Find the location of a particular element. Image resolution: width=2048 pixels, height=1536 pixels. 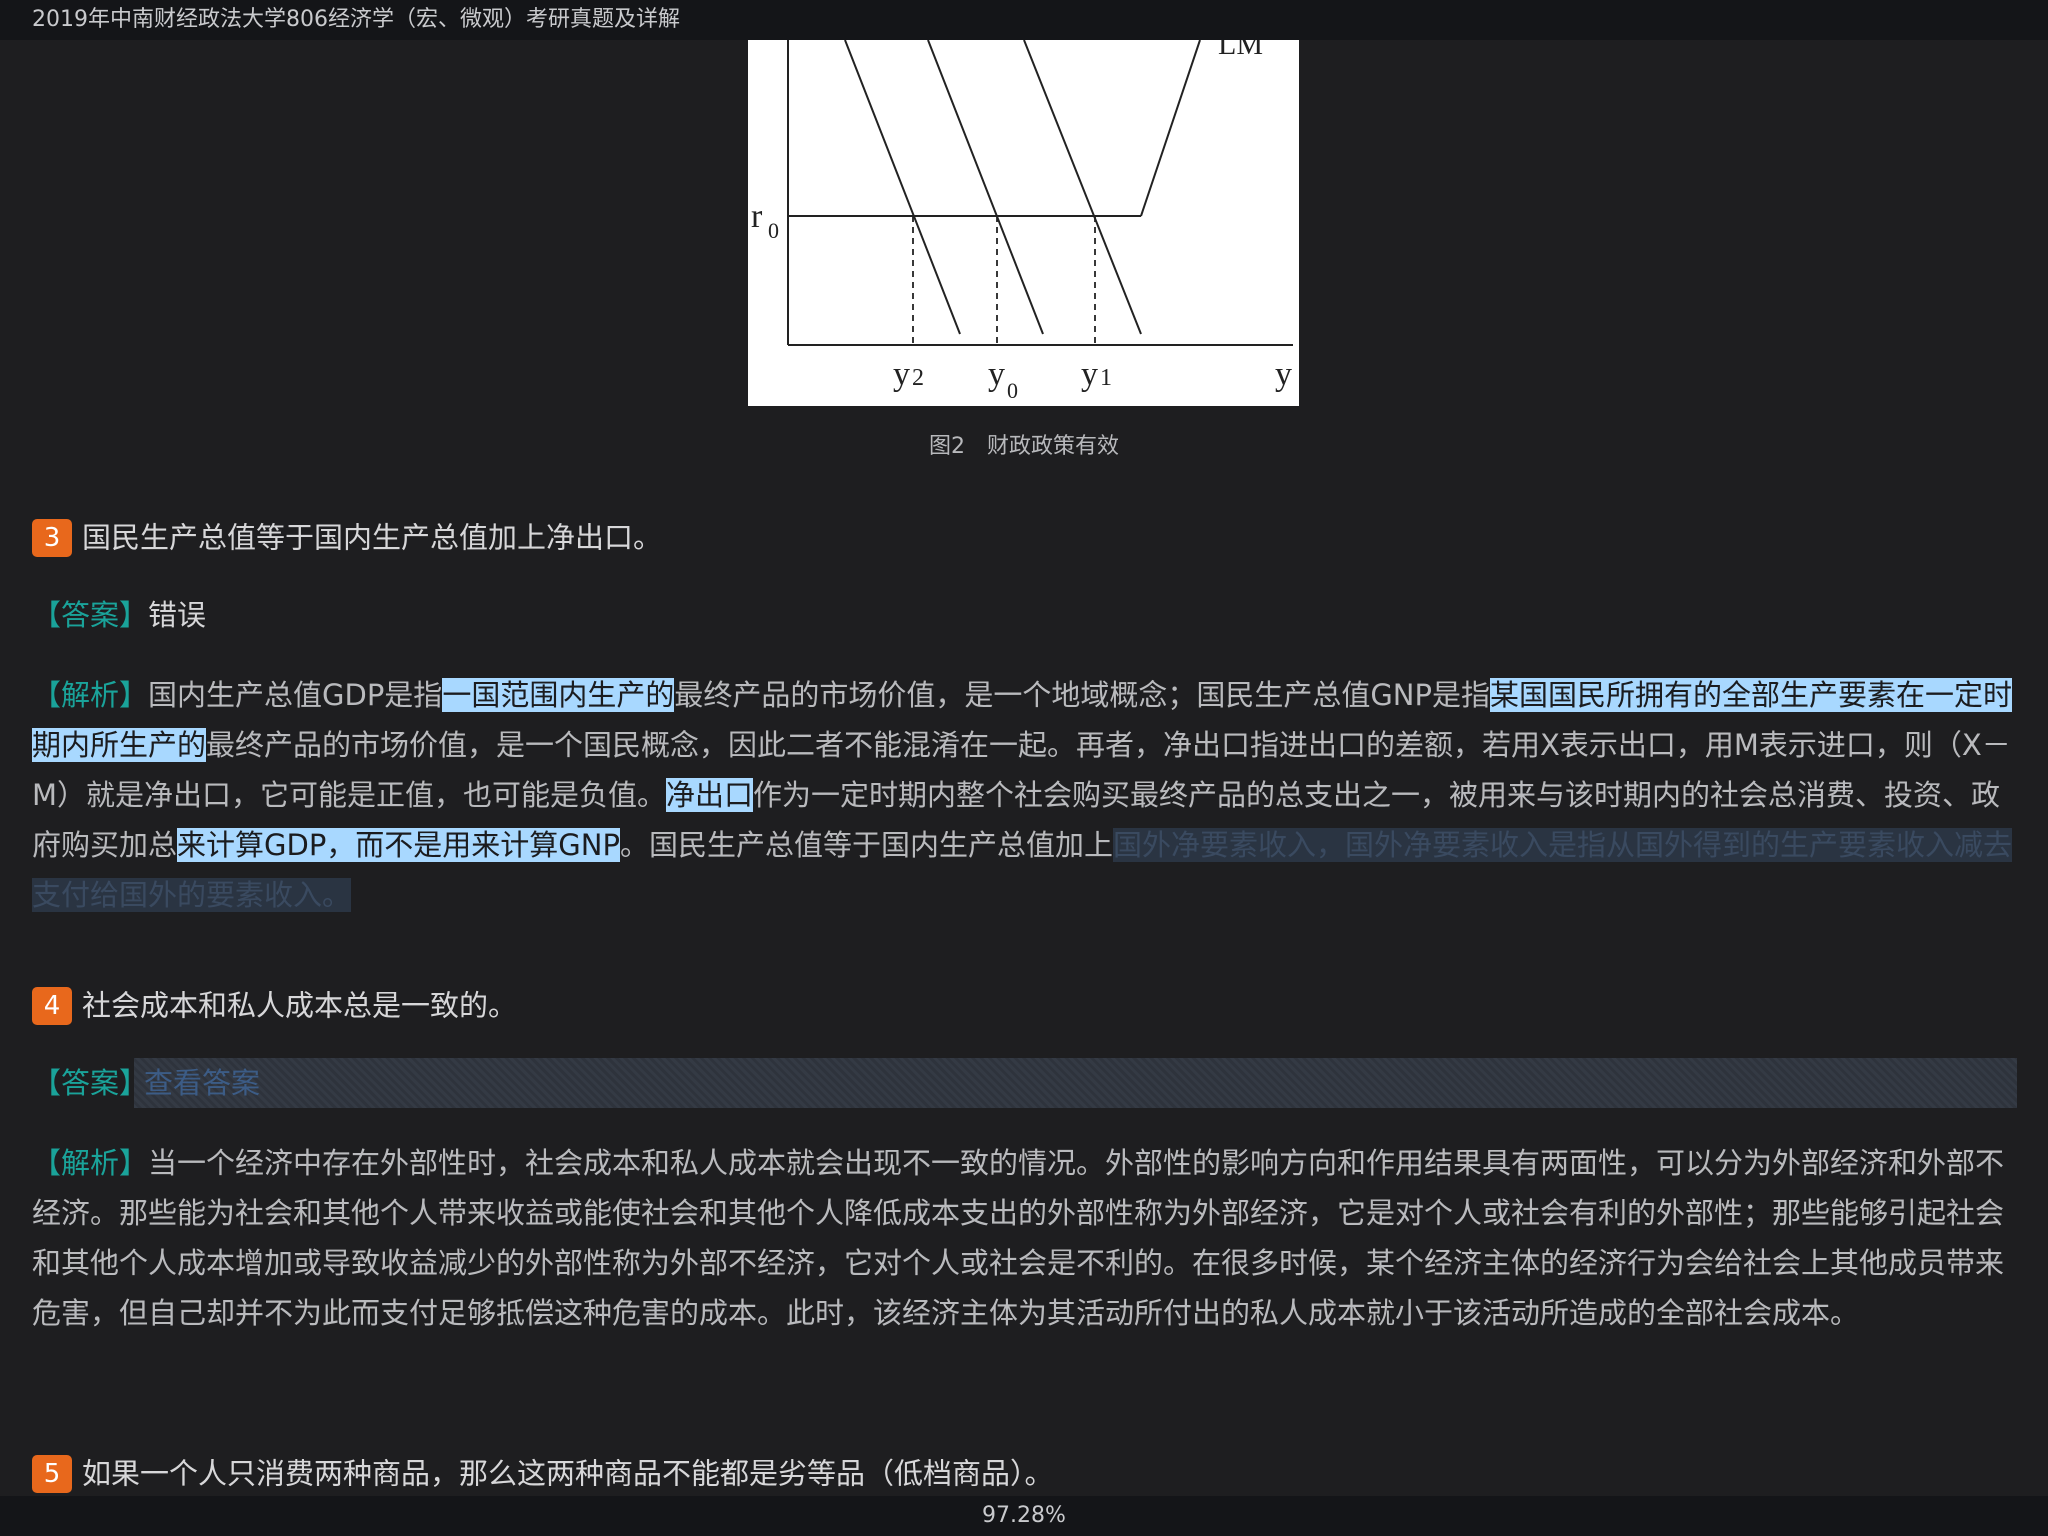

analysis-text: 国内生产总值GDP是指 is located at coordinates (295, 695).